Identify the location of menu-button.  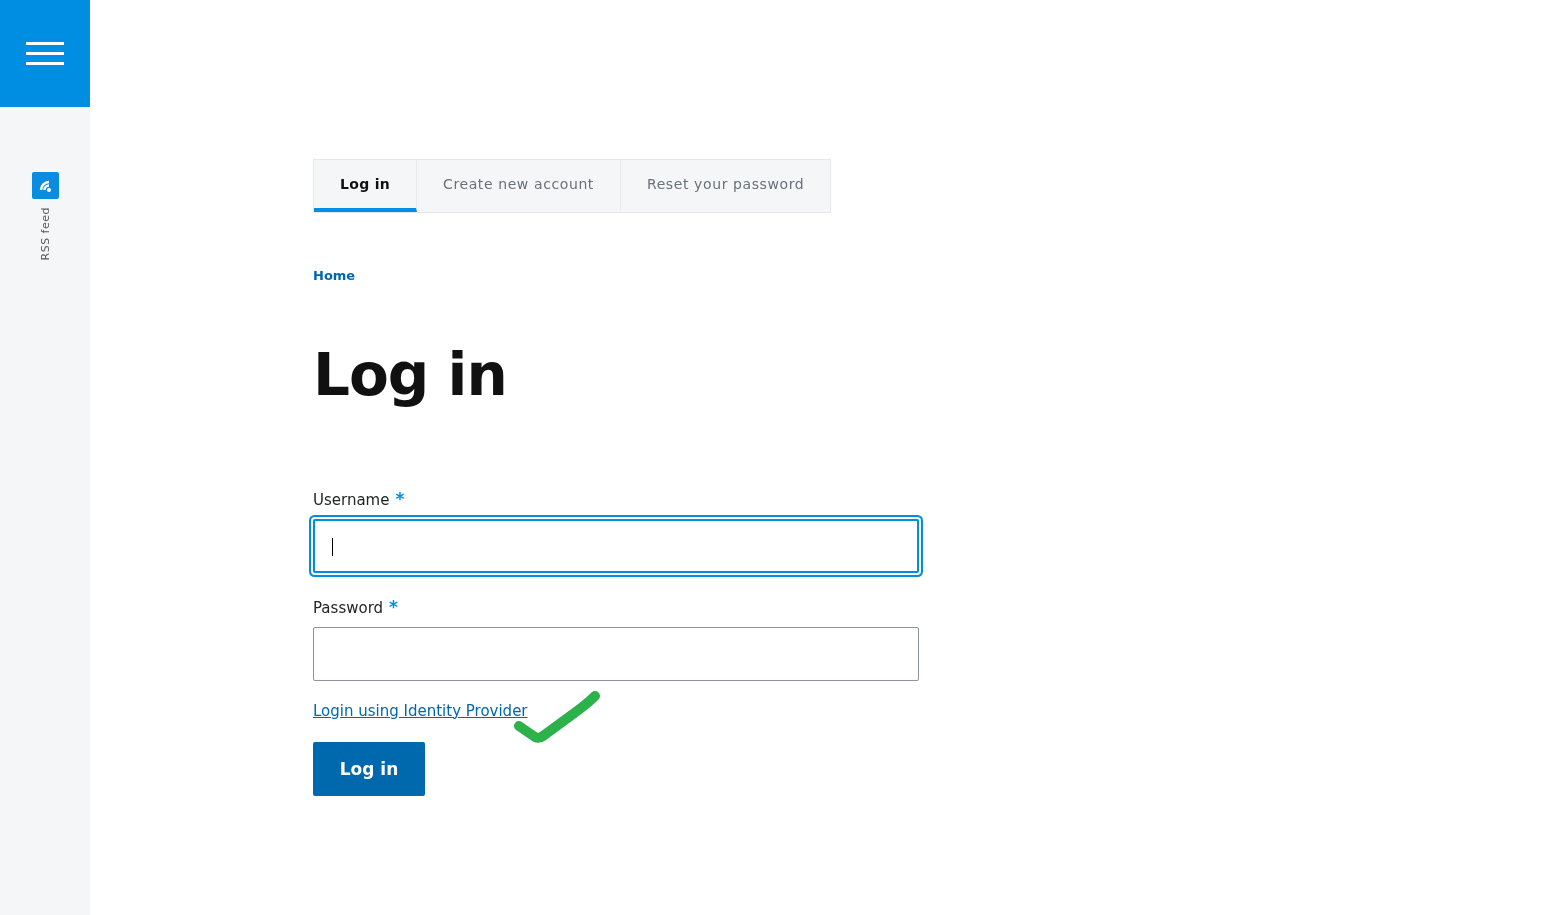
(45, 53).